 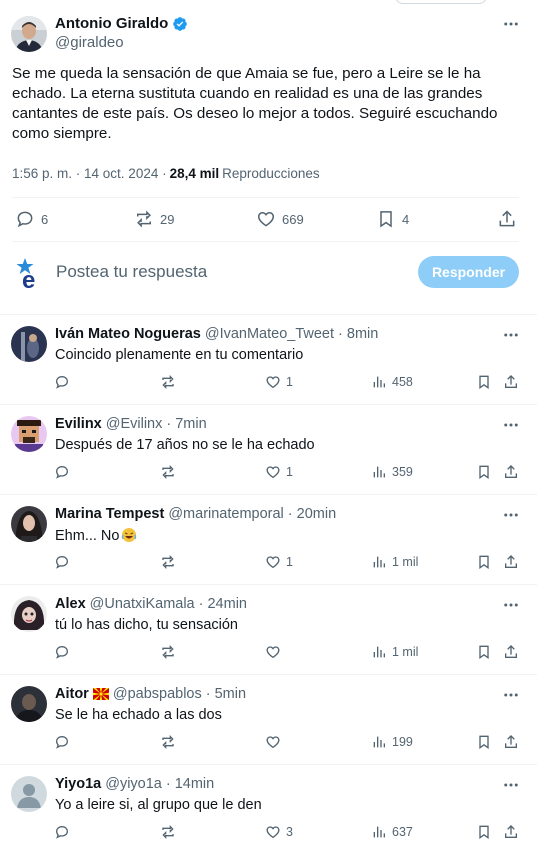 What do you see at coordinates (392, 382) in the screenshot?
I see `reply-views-button: 458` at bounding box center [392, 382].